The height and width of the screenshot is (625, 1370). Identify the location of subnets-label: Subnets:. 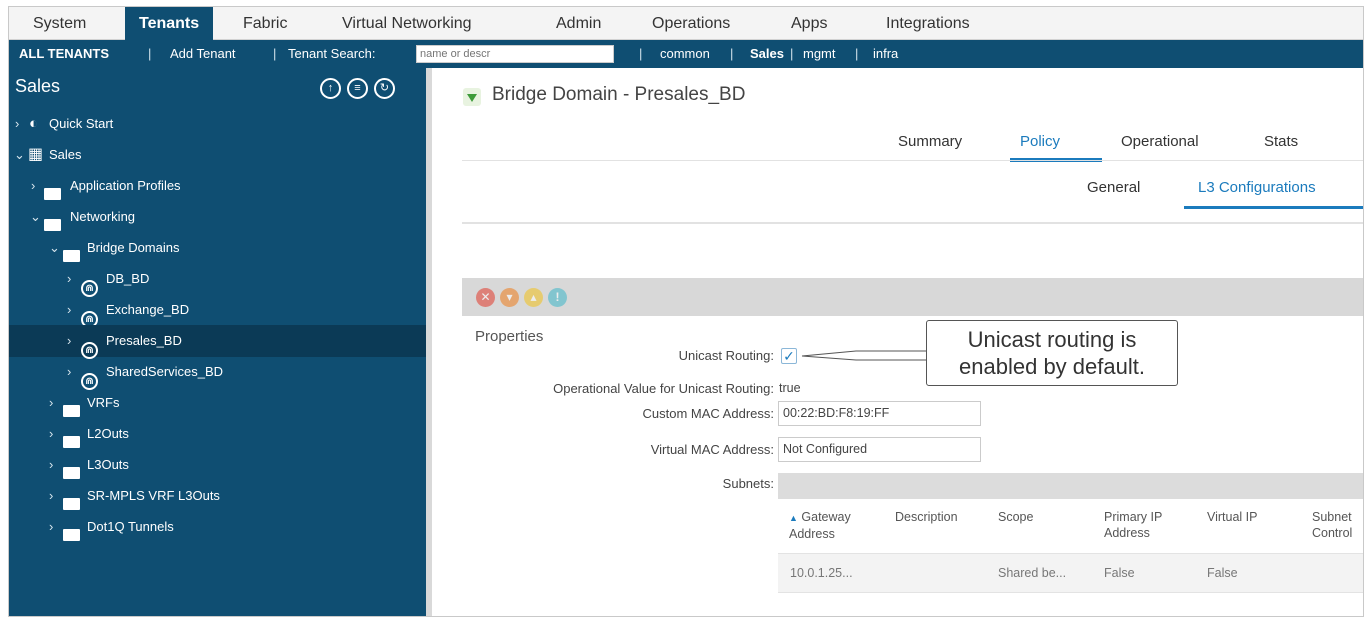
(748, 483).